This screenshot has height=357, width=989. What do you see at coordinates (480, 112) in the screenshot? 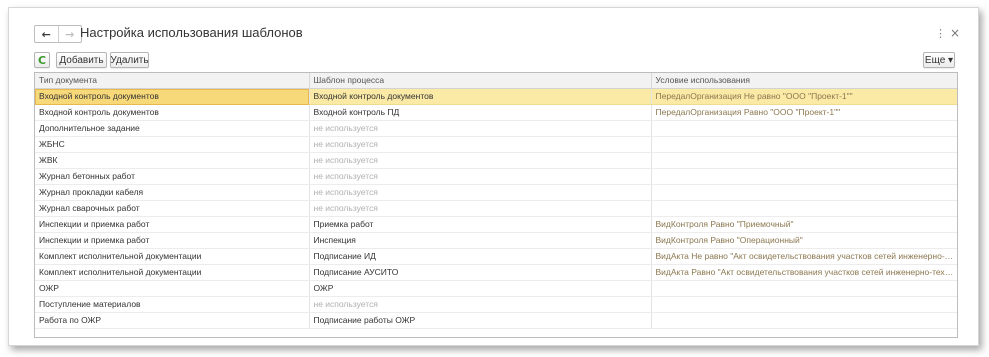
I see `cell-template: Входной контроль ПД` at bounding box center [480, 112].